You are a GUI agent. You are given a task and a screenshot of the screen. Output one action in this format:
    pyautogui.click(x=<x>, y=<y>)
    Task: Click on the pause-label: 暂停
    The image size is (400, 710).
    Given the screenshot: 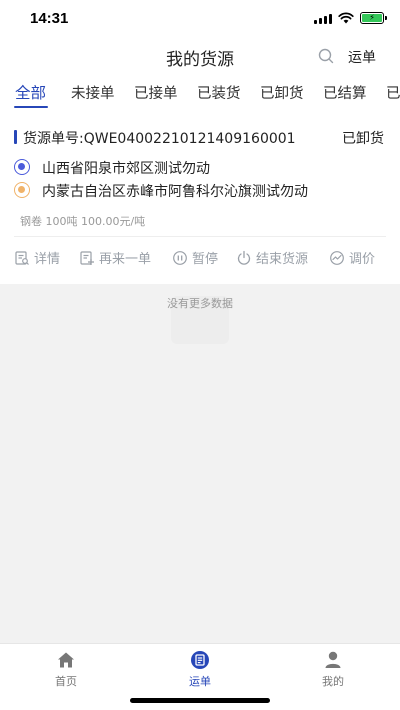 What is the action you would take?
    pyautogui.click(x=205, y=259)
    